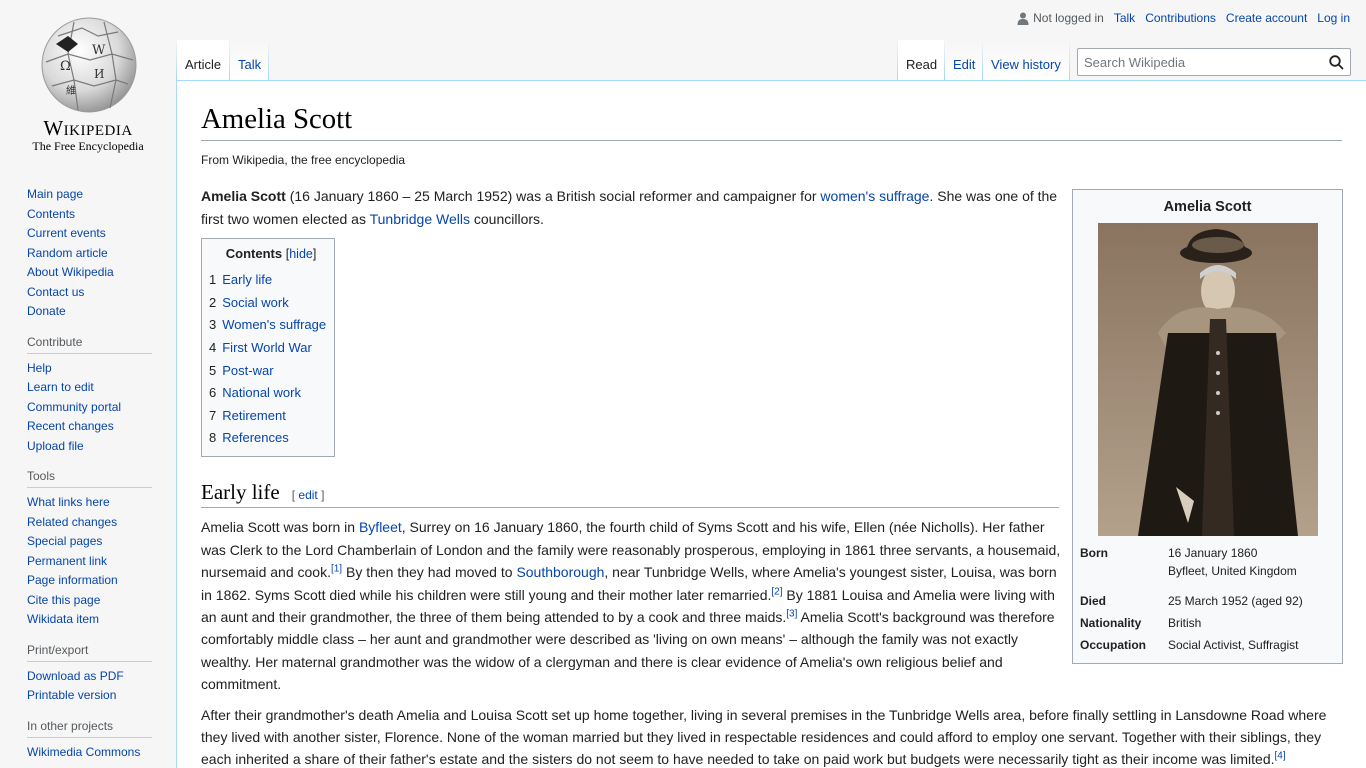  I want to click on toc-link: References, so click(255, 437).